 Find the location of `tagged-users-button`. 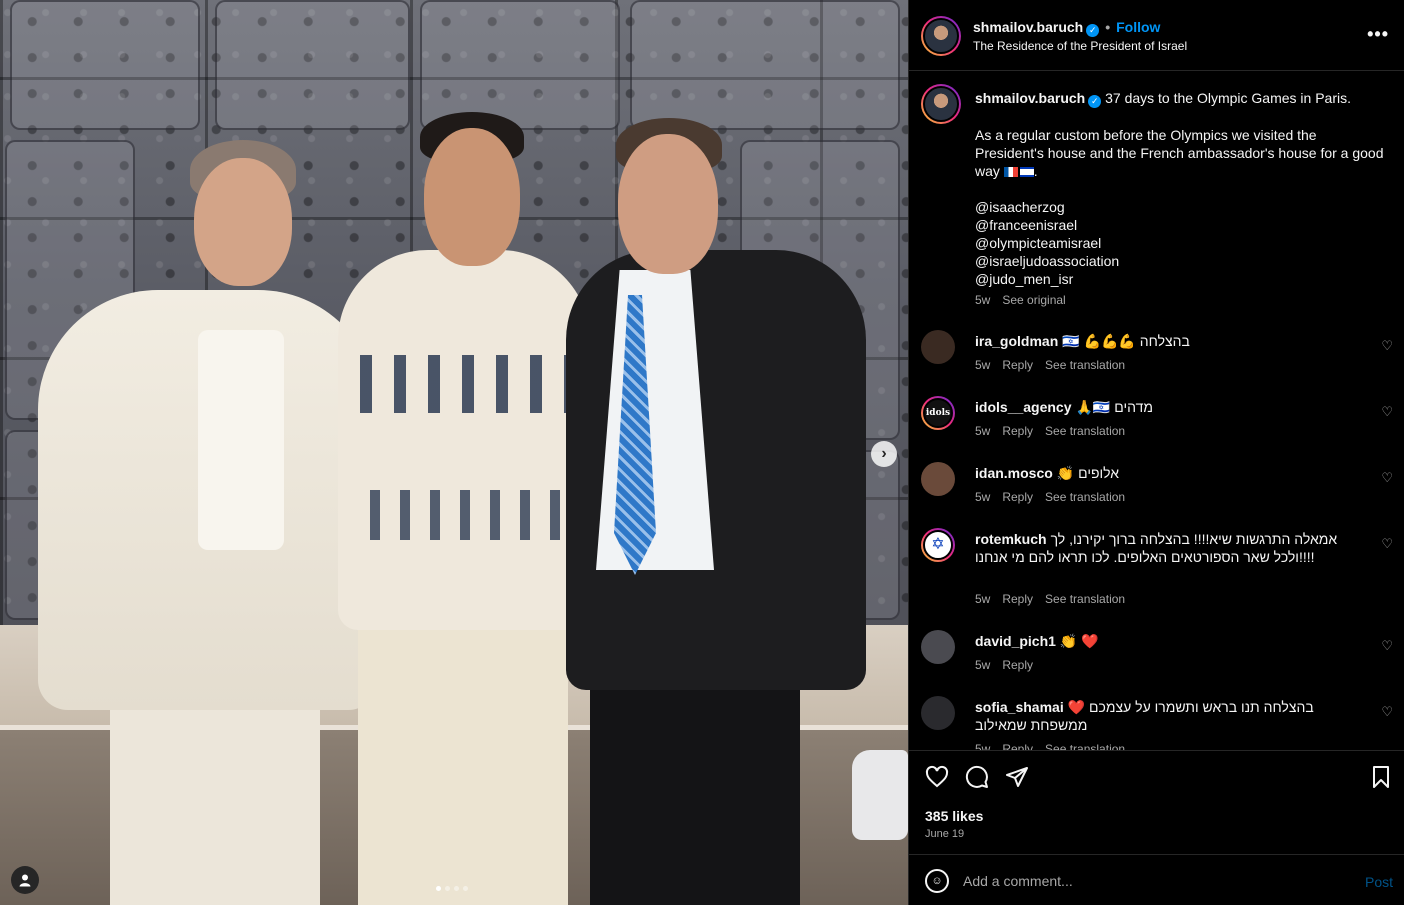

tagged-users-button is located at coordinates (25, 880).